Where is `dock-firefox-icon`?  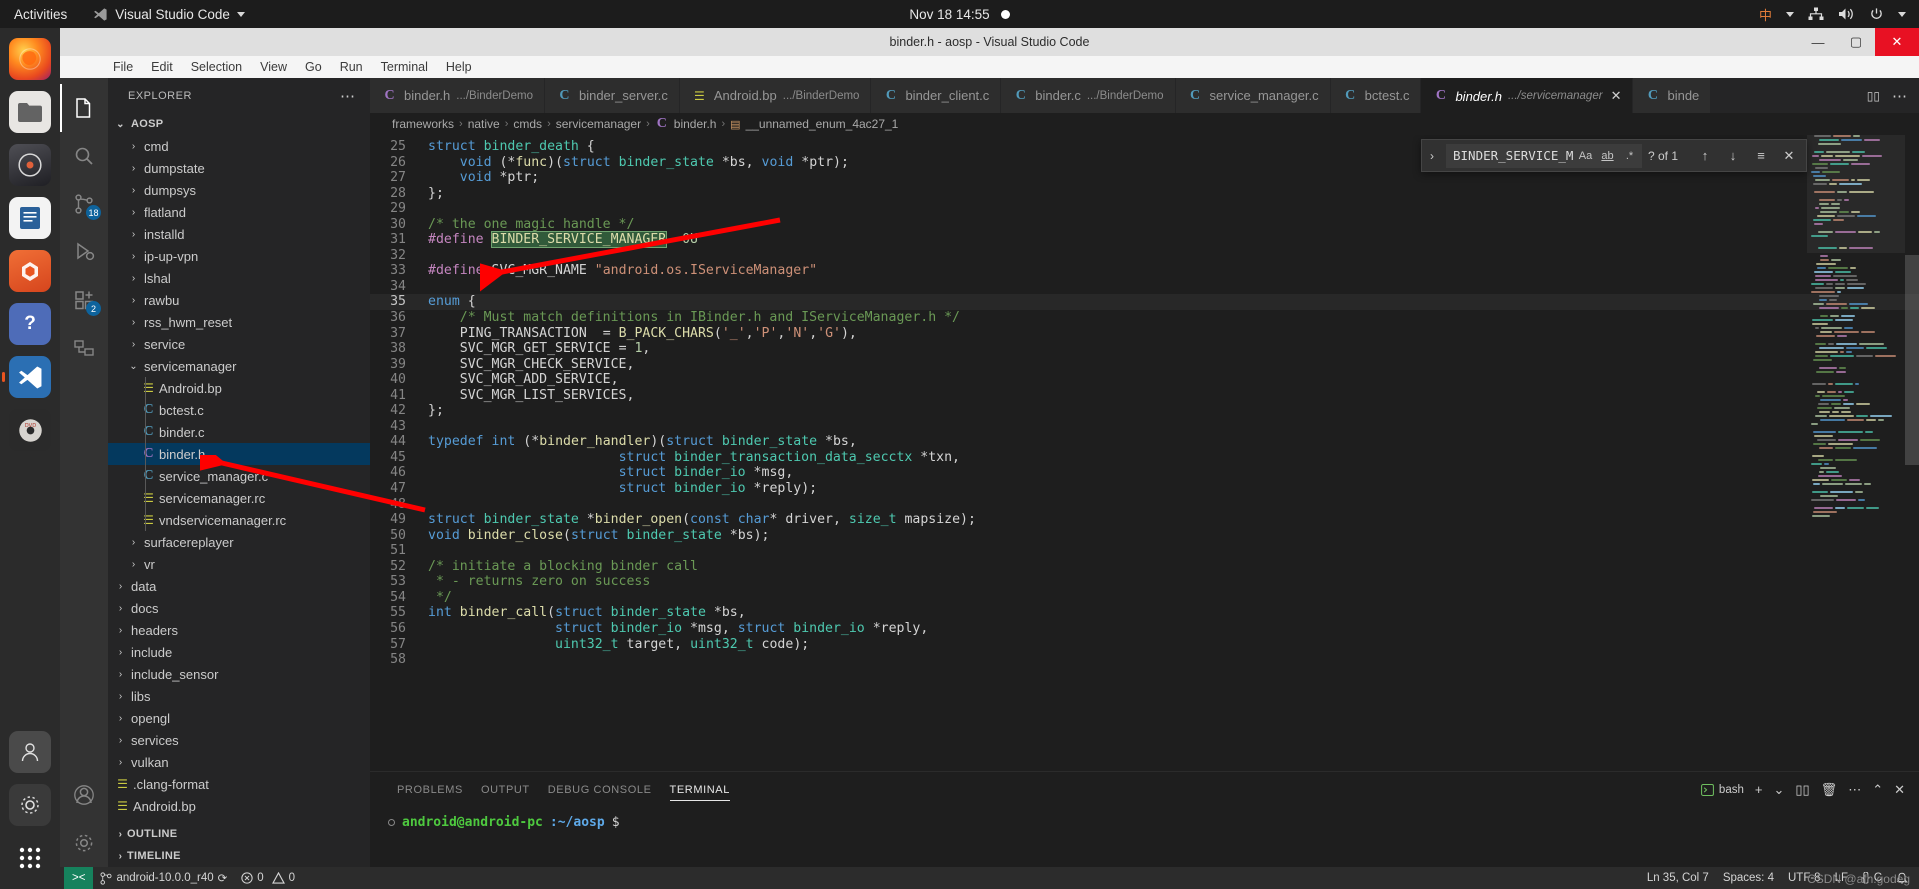 dock-firefox-icon is located at coordinates (30, 59).